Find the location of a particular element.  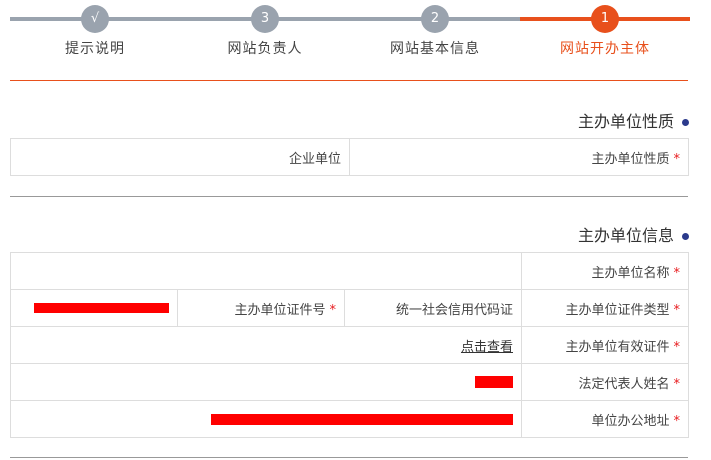

steps-underline is located at coordinates (349, 80).